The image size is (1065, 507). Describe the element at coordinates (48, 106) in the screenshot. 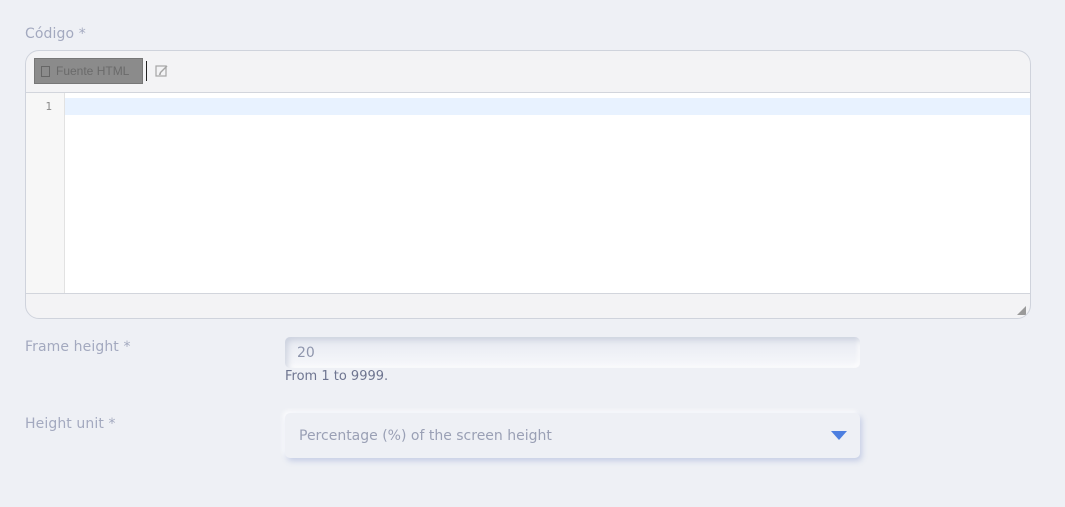

I see `line-number: 1` at that location.